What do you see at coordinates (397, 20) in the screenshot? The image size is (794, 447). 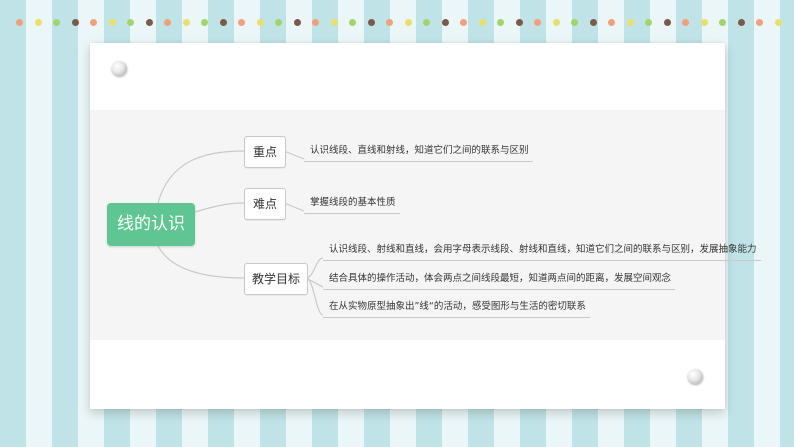 I see `decorative-dot-row` at bounding box center [397, 20].